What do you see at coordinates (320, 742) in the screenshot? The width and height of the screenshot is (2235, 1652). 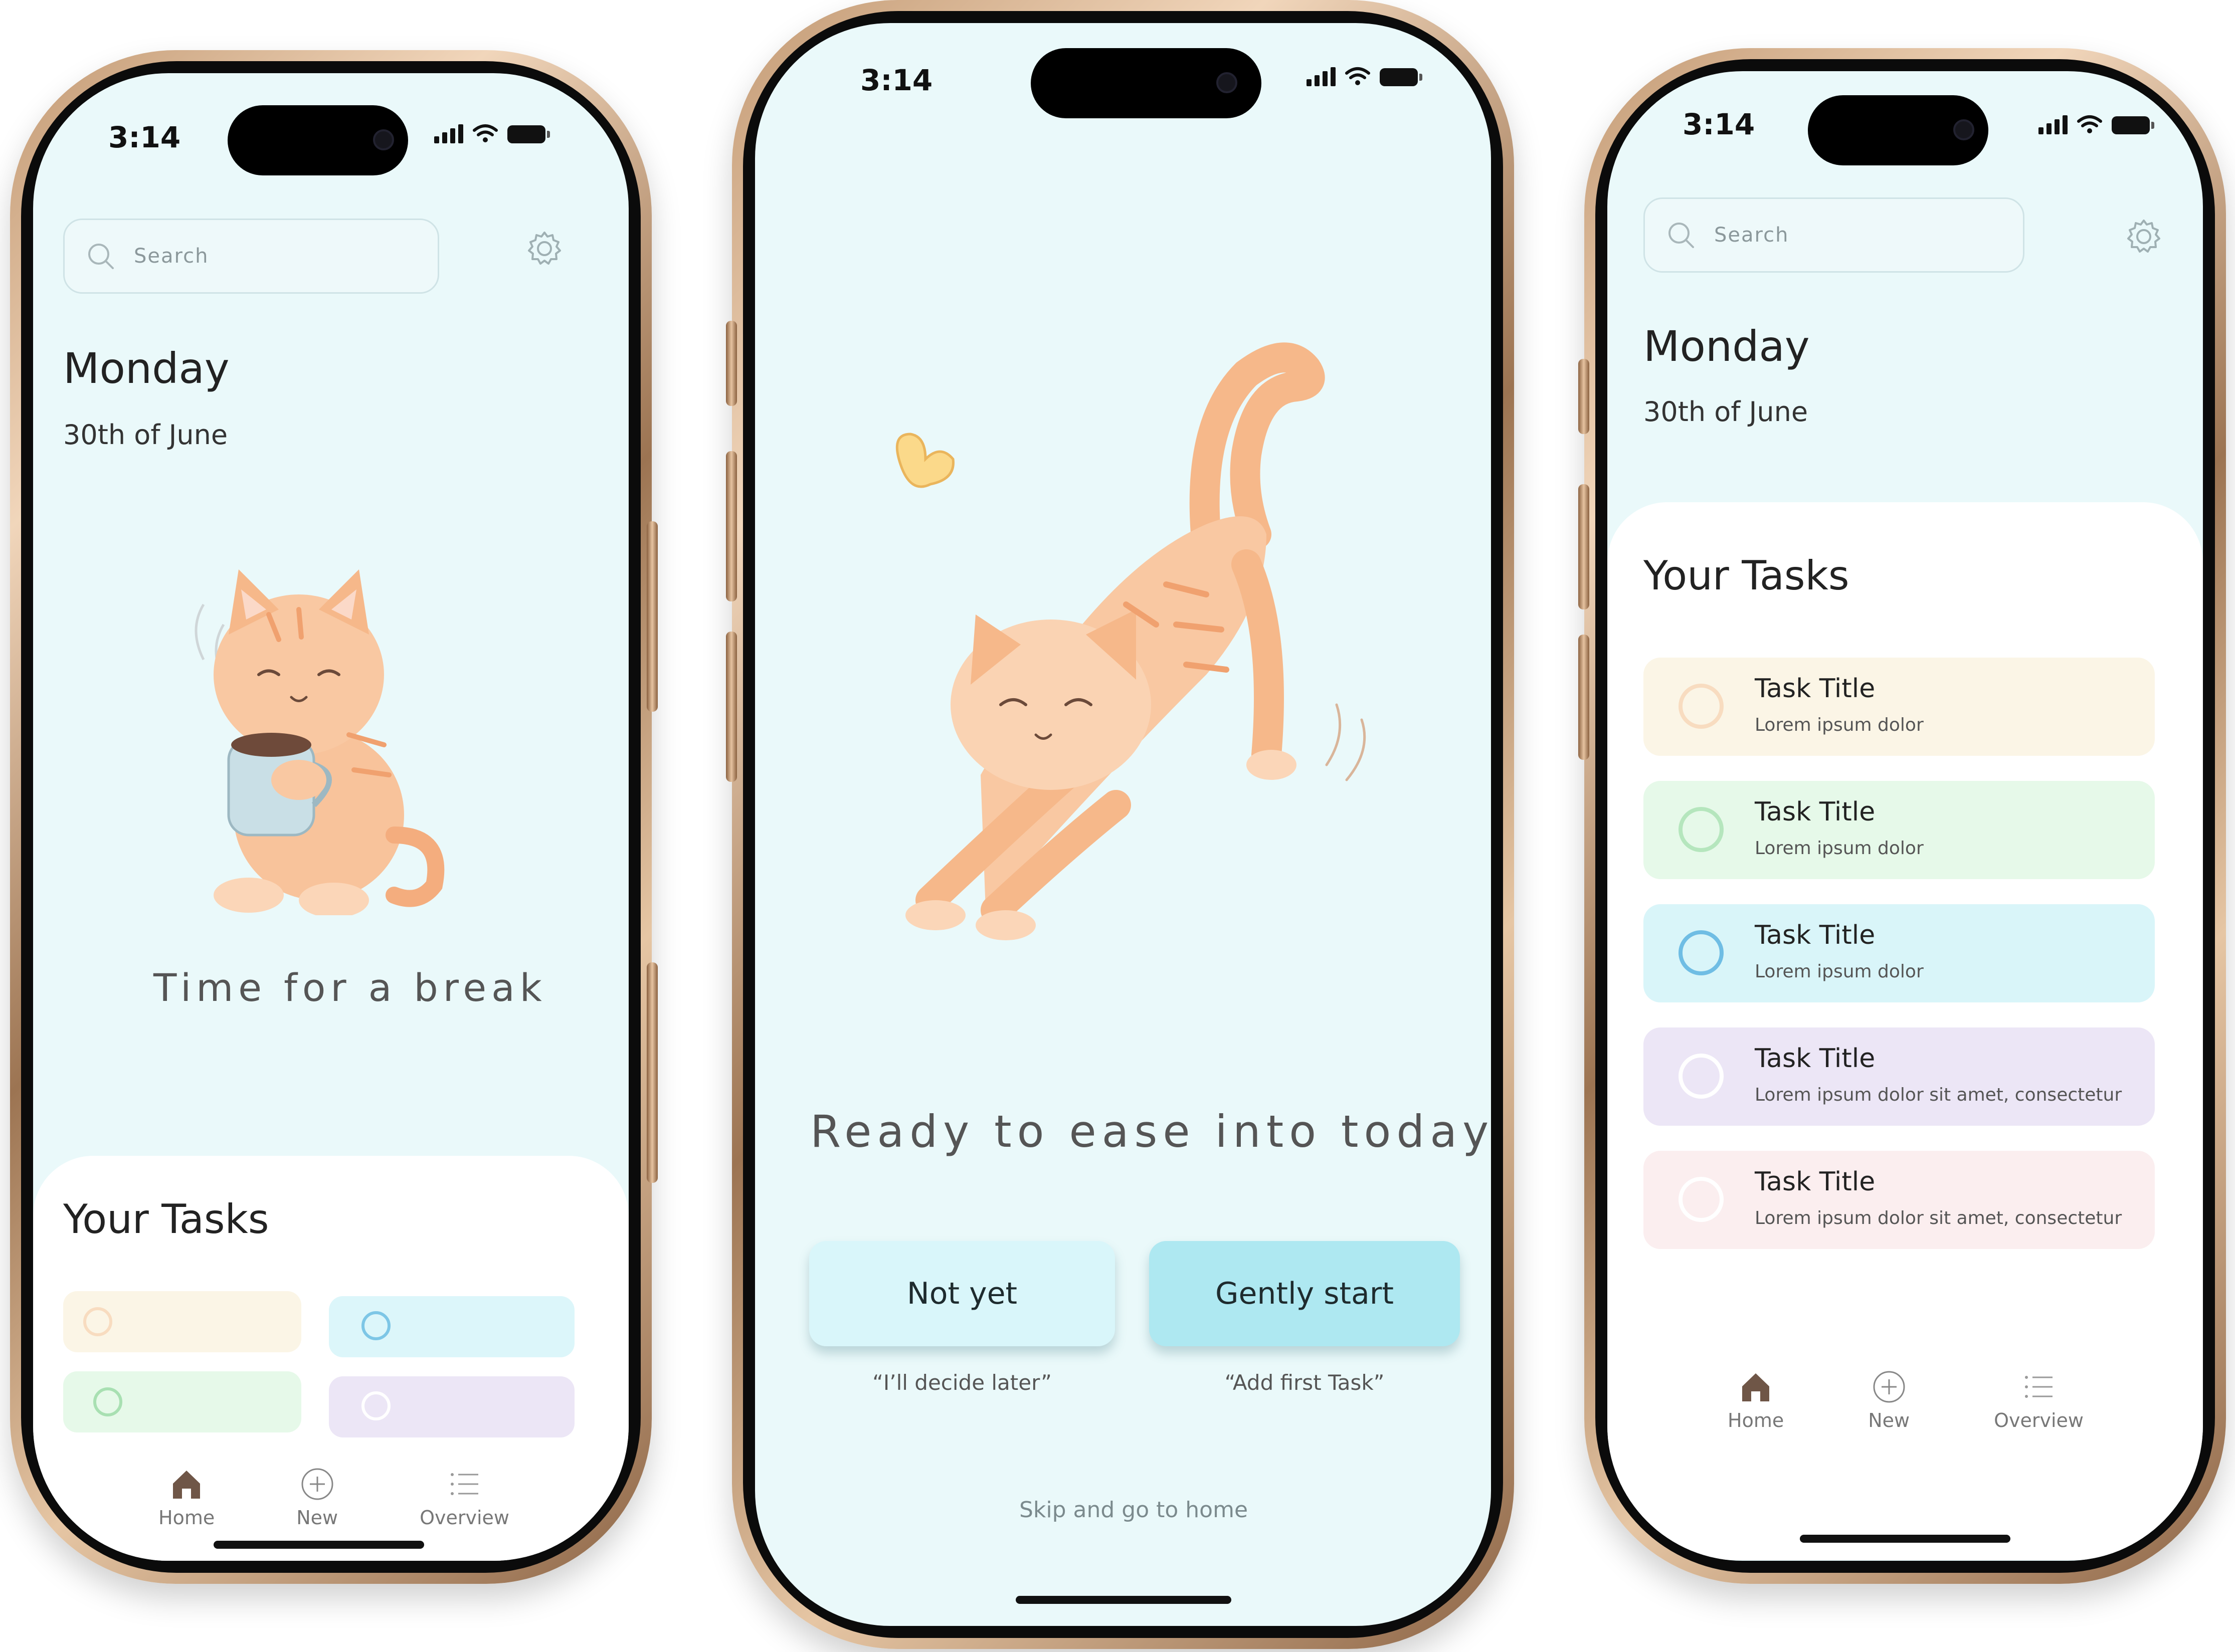 I see `cat-coffee-illustration` at bounding box center [320, 742].